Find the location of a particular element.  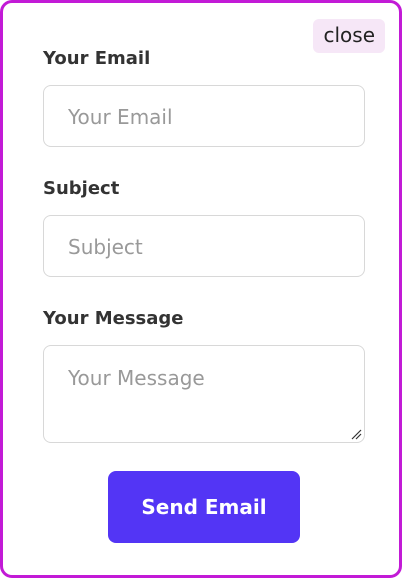

subject-field-group: Subject Subject is located at coordinates (204, 226).